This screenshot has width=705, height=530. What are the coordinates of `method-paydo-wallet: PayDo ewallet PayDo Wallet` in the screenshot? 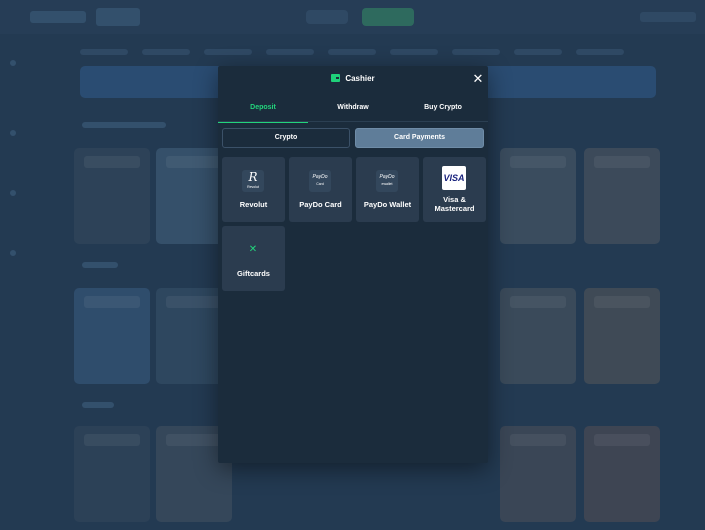 It's located at (387, 189).